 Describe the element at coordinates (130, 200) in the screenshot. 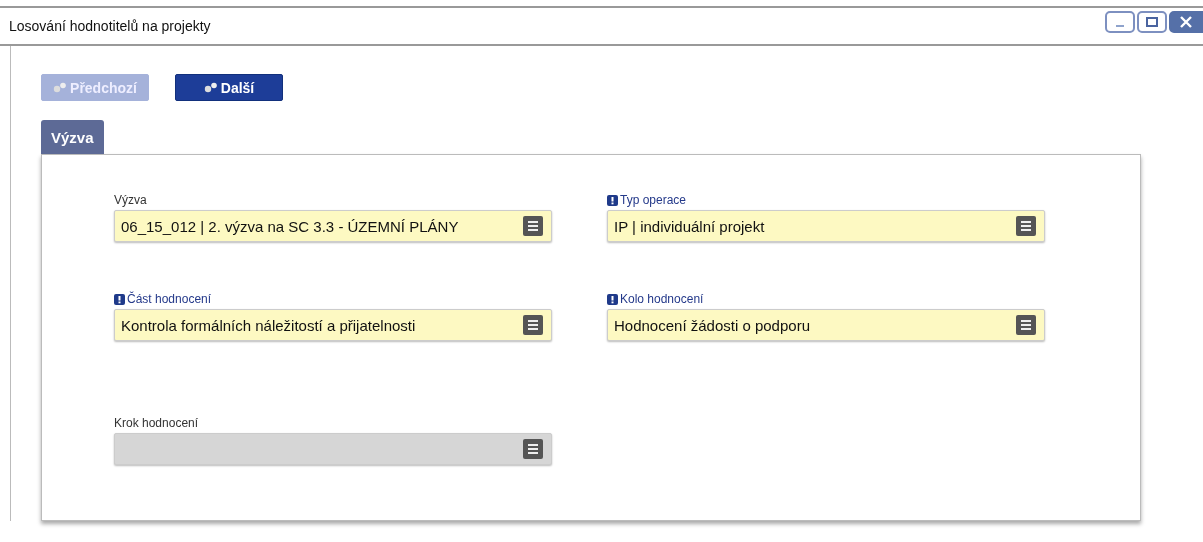

I see `field-label: Výzva` at that location.